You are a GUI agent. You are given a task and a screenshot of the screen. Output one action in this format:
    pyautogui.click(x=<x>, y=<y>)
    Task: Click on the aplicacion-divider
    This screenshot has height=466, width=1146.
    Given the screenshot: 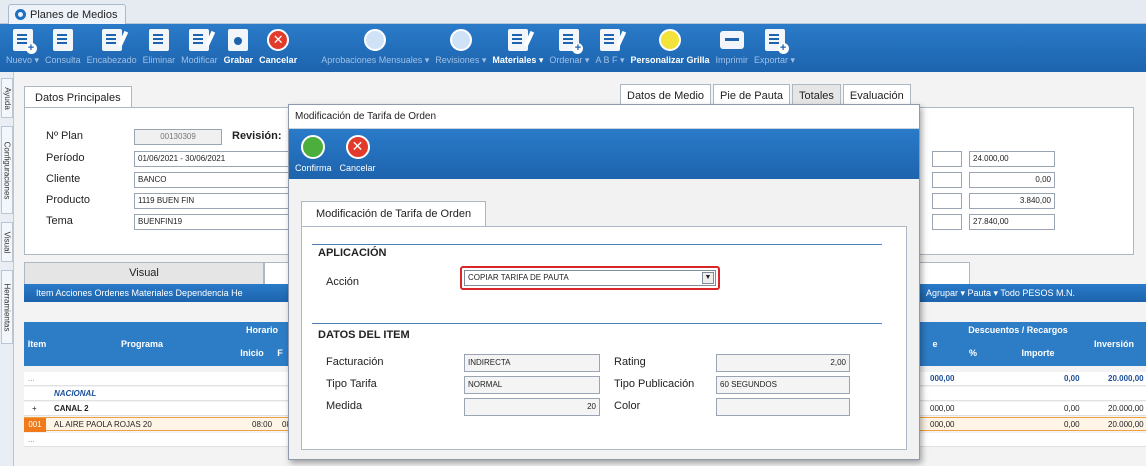 What is the action you would take?
    pyautogui.click(x=597, y=244)
    